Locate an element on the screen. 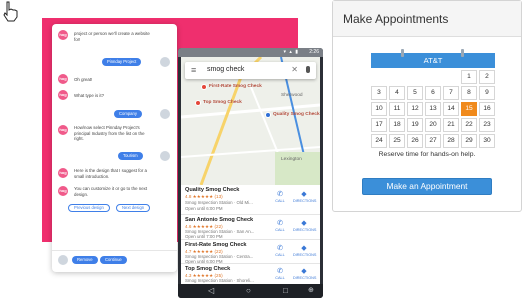  make-appointment-button: Make an Appointment is located at coordinates (427, 186).